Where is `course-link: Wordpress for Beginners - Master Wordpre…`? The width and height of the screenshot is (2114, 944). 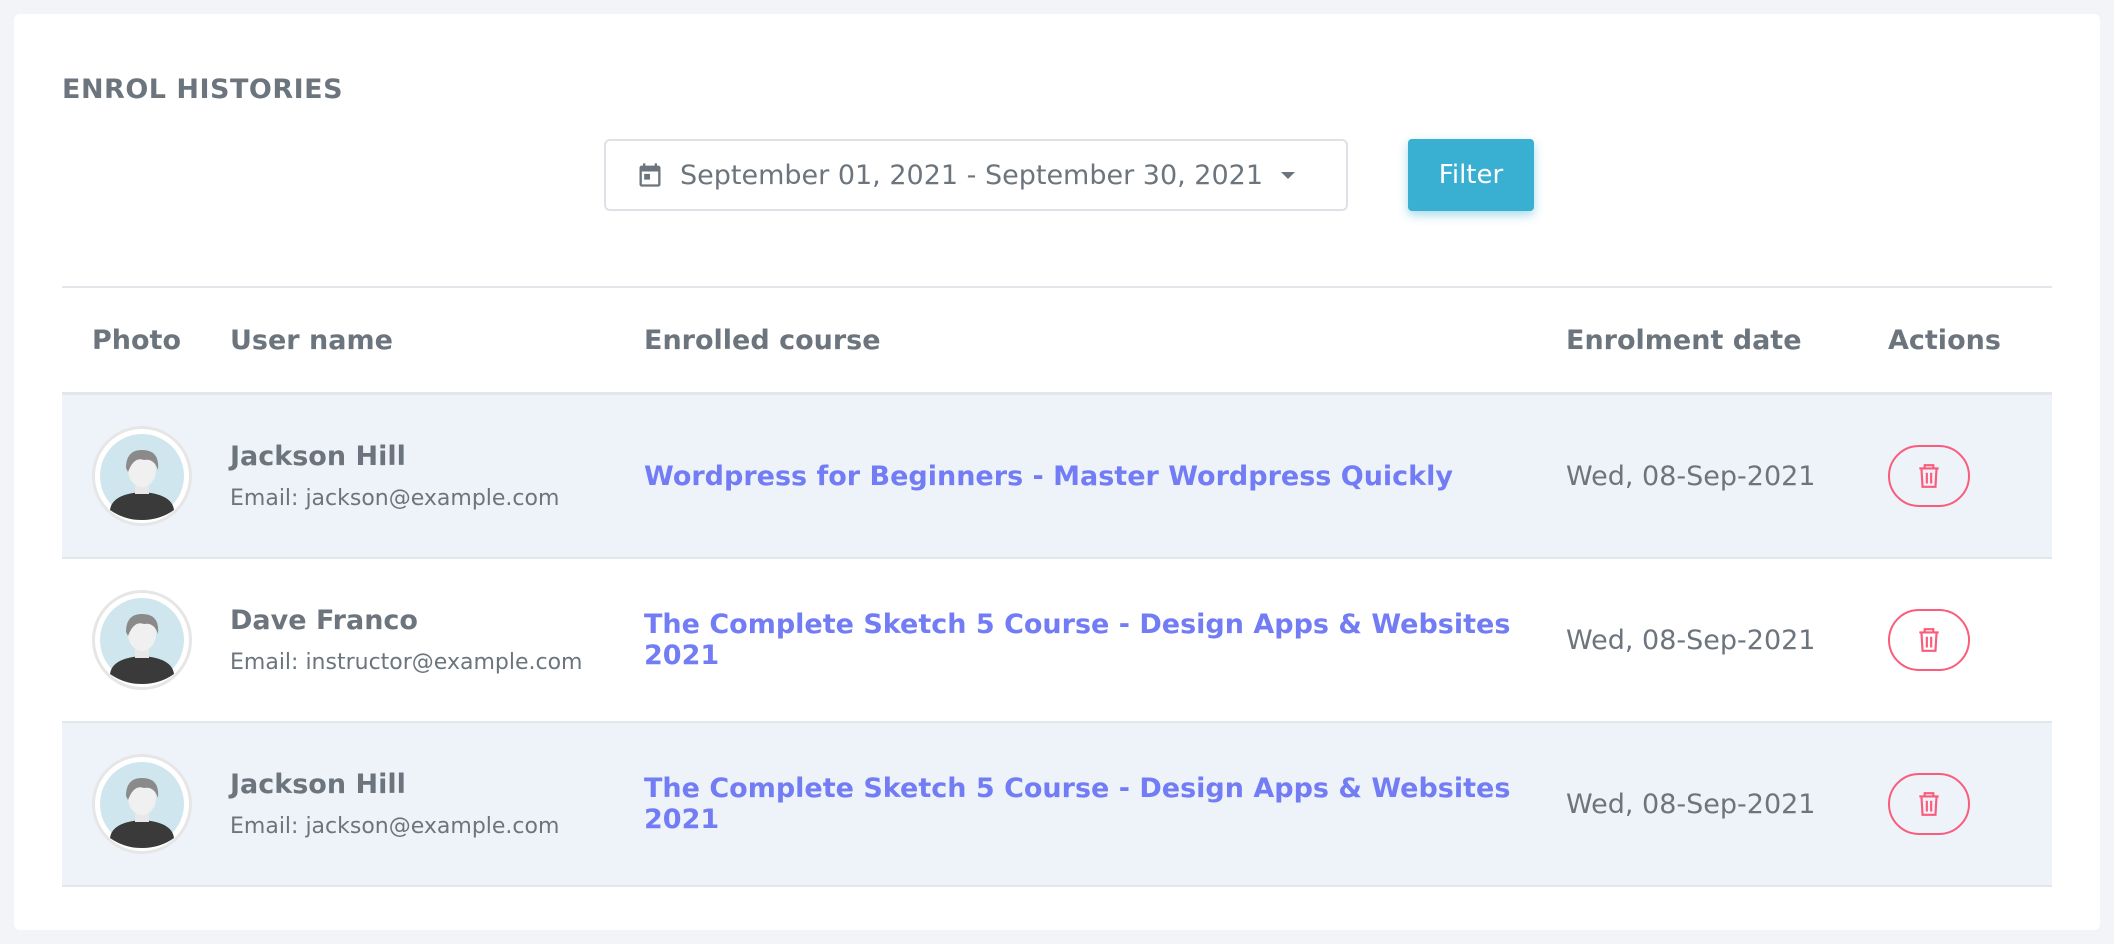
course-link: Wordpress for Beginners - Master Wordpre… is located at coordinates (1048, 476).